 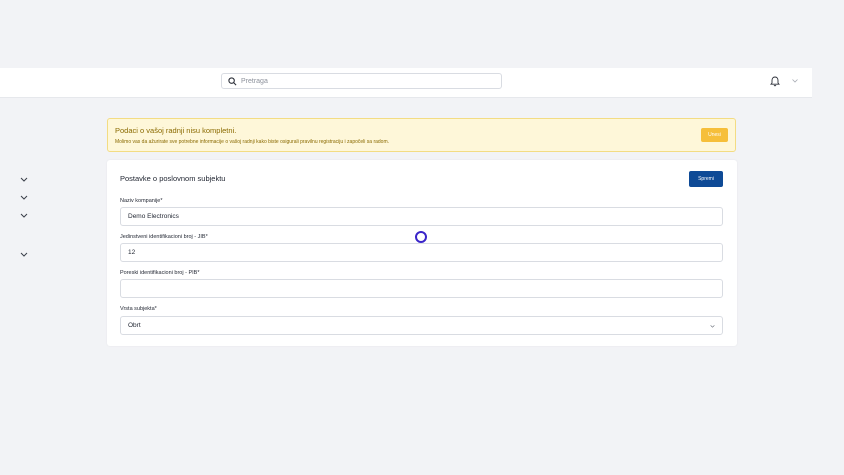 I want to click on search-input, so click(x=361, y=81).